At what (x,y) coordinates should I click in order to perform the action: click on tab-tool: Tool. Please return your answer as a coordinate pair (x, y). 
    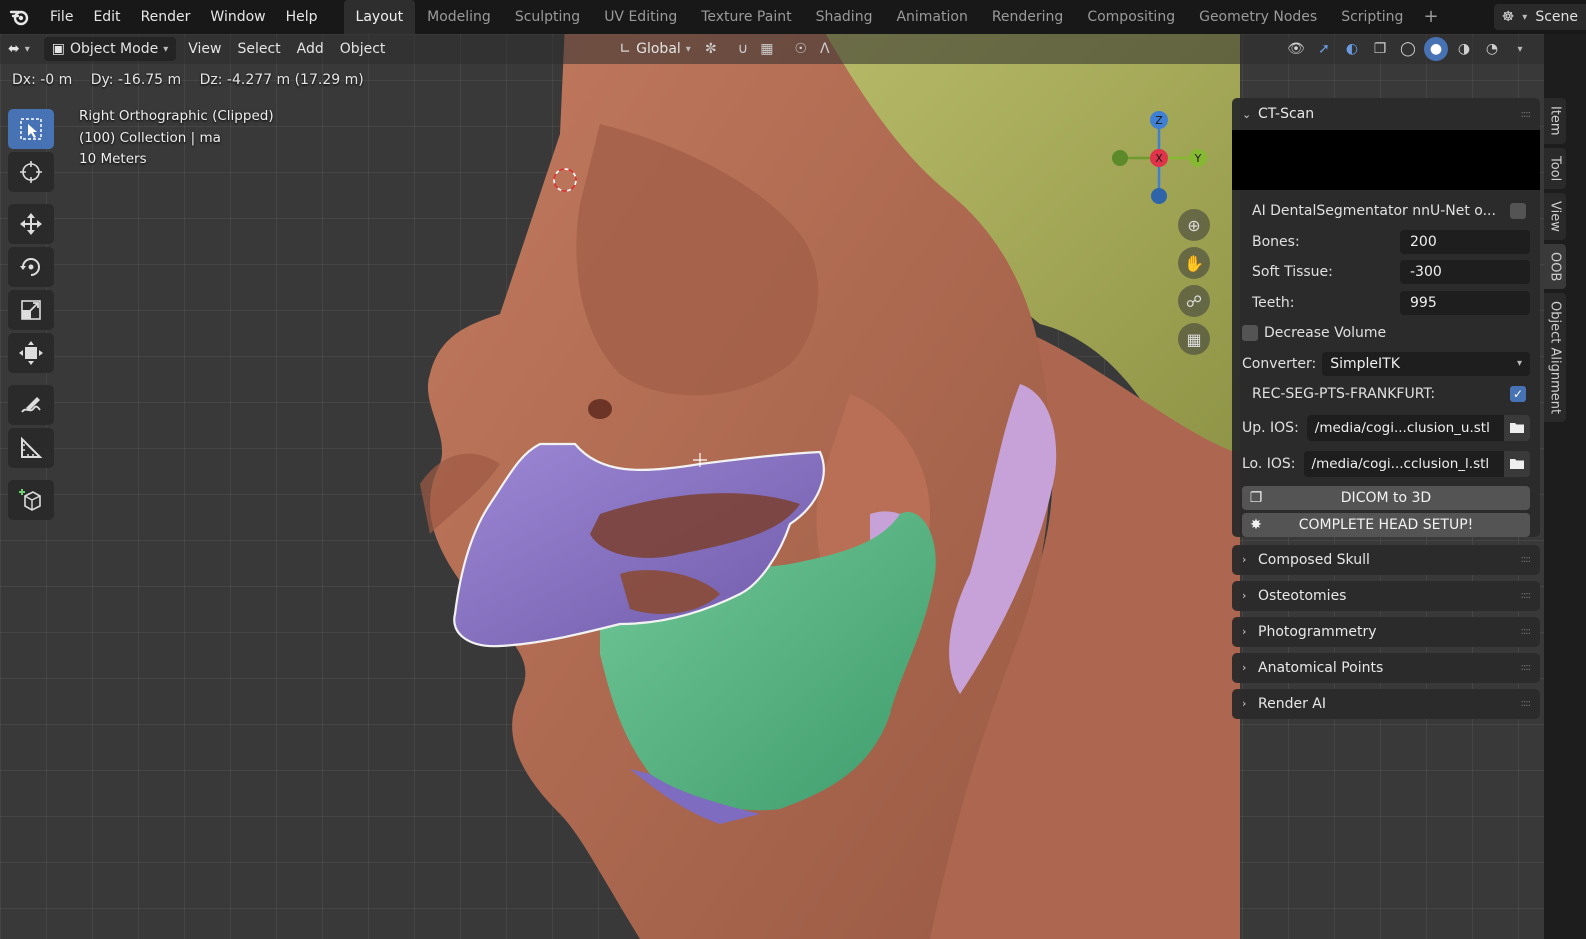
    Looking at the image, I should click on (1555, 168).